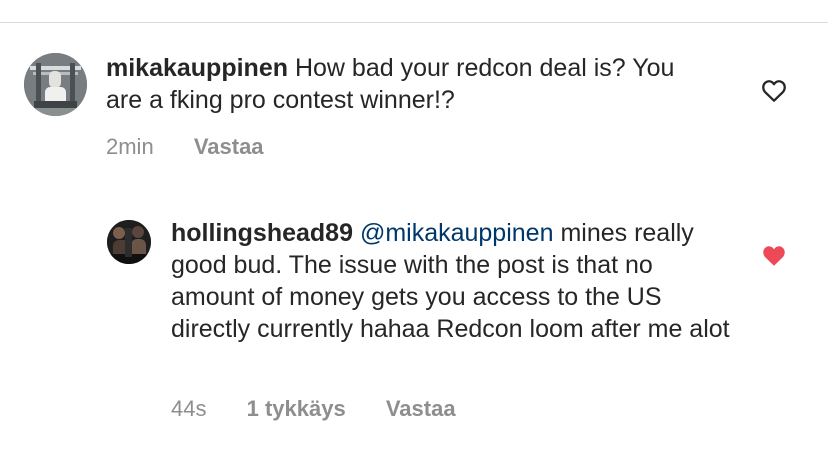 Image resolution: width=828 pixels, height=472 pixels. What do you see at coordinates (774, 256) in the screenshot?
I see `heart-filled-icon` at bounding box center [774, 256].